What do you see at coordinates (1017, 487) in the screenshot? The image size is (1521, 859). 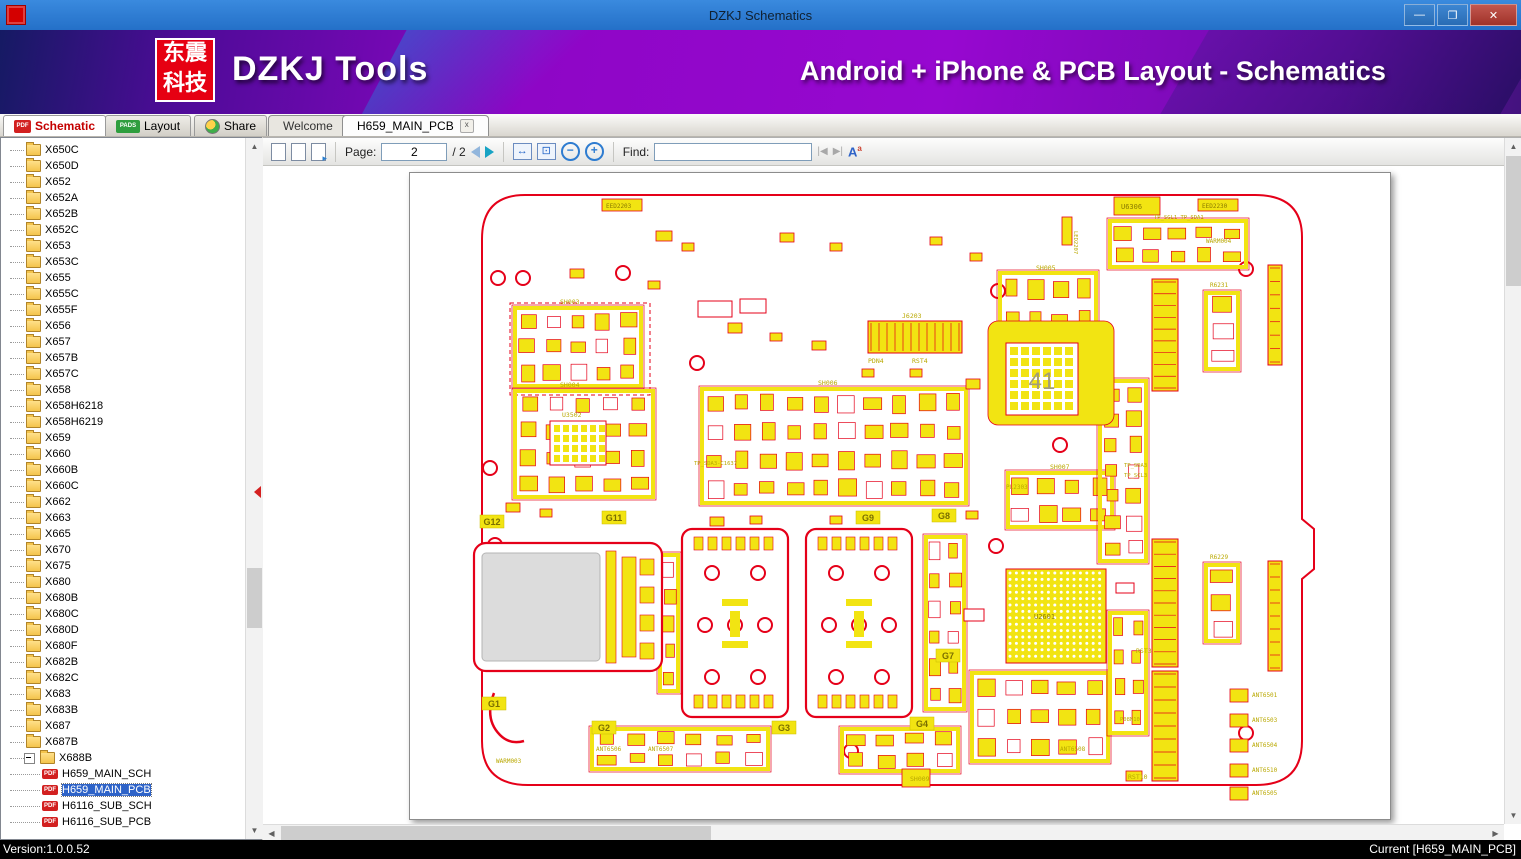 I see `svg-text: PL2303` at bounding box center [1017, 487].